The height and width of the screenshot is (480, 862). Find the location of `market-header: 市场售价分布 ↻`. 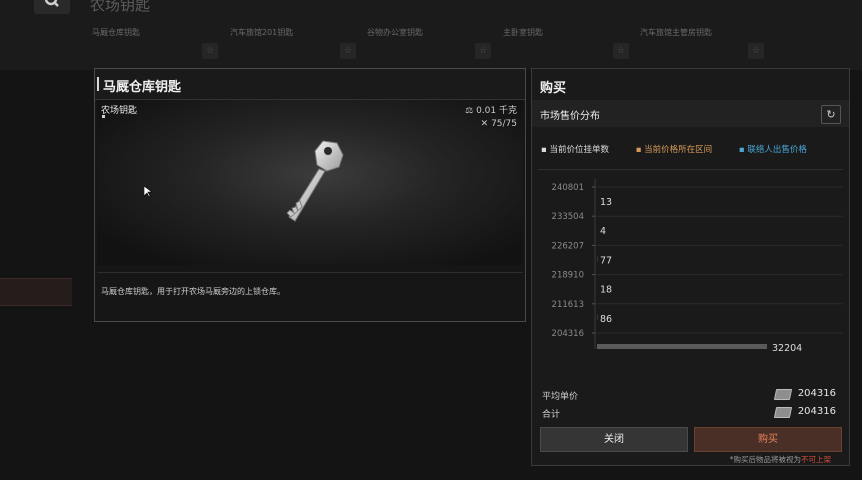

market-header: 市场售价分布 ↻ is located at coordinates (690, 113).